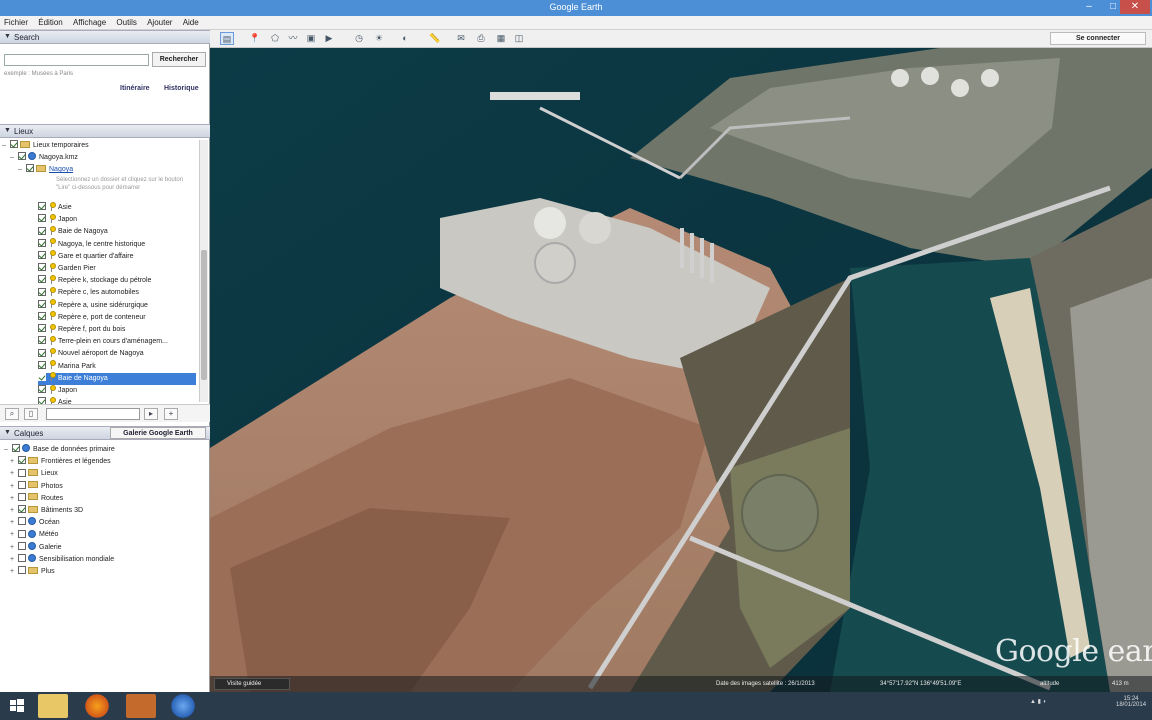  Describe the element at coordinates (1131, 702) in the screenshot. I see `clock: 15:24 18/01/2014` at that location.